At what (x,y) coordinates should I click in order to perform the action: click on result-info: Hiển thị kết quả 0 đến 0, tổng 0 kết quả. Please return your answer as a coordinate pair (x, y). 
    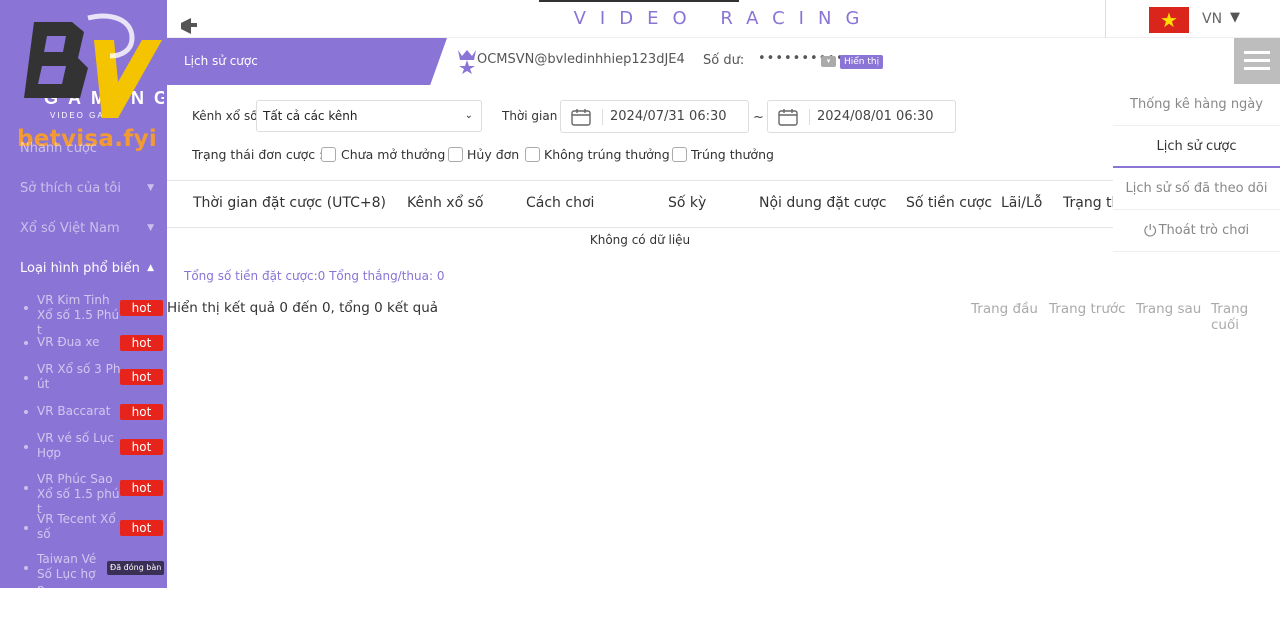
    Looking at the image, I should click on (303, 308).